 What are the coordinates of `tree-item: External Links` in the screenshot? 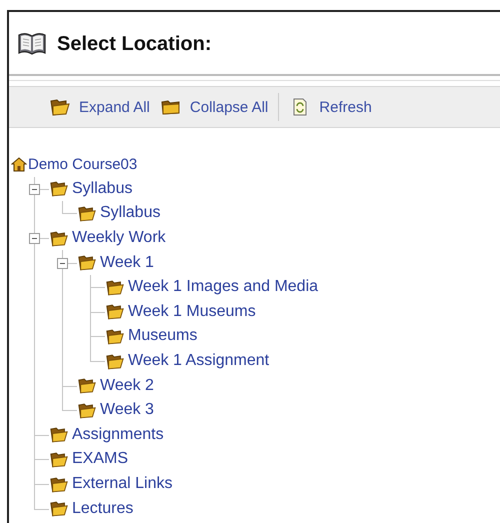 It's located at (122, 484).